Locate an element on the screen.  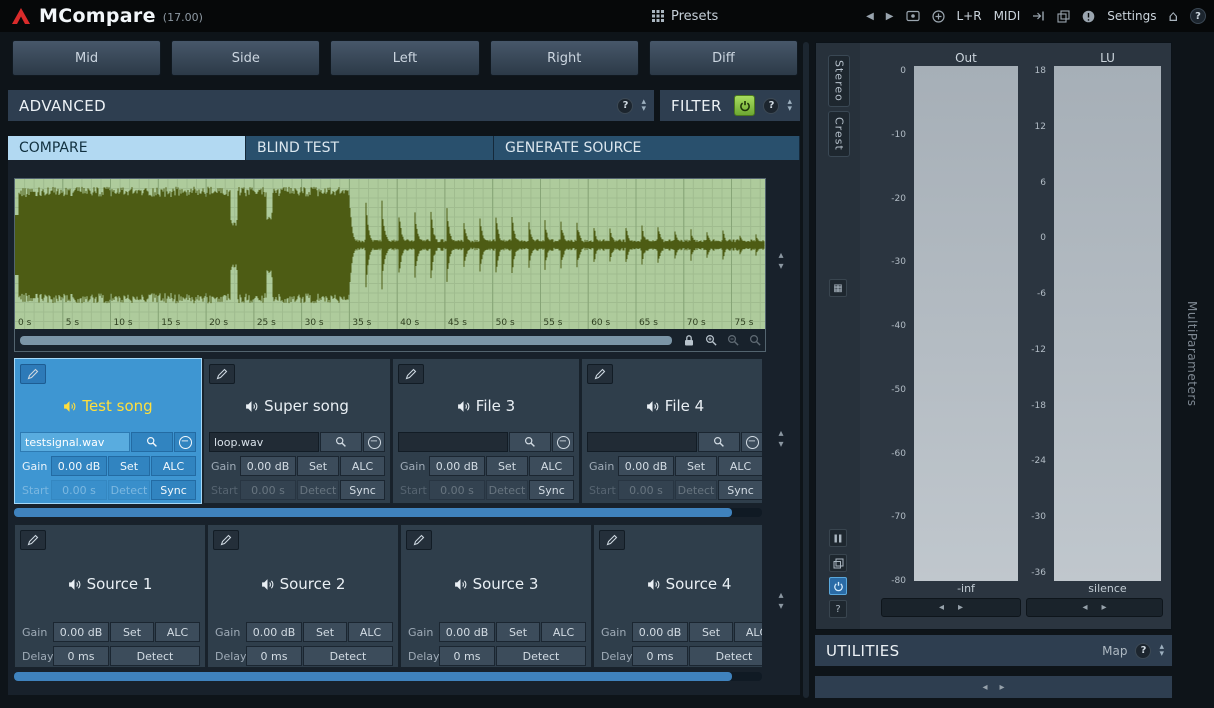
advanced-help-icon: ? is located at coordinates (625, 105).